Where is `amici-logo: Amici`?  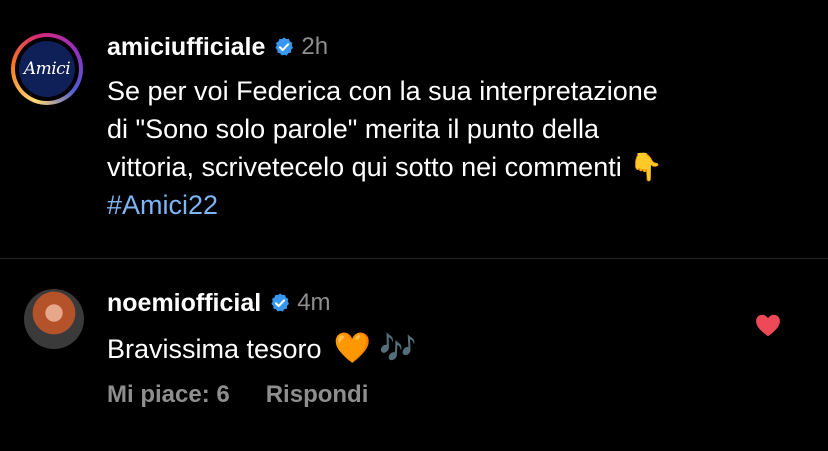 amici-logo: Amici is located at coordinates (47, 69).